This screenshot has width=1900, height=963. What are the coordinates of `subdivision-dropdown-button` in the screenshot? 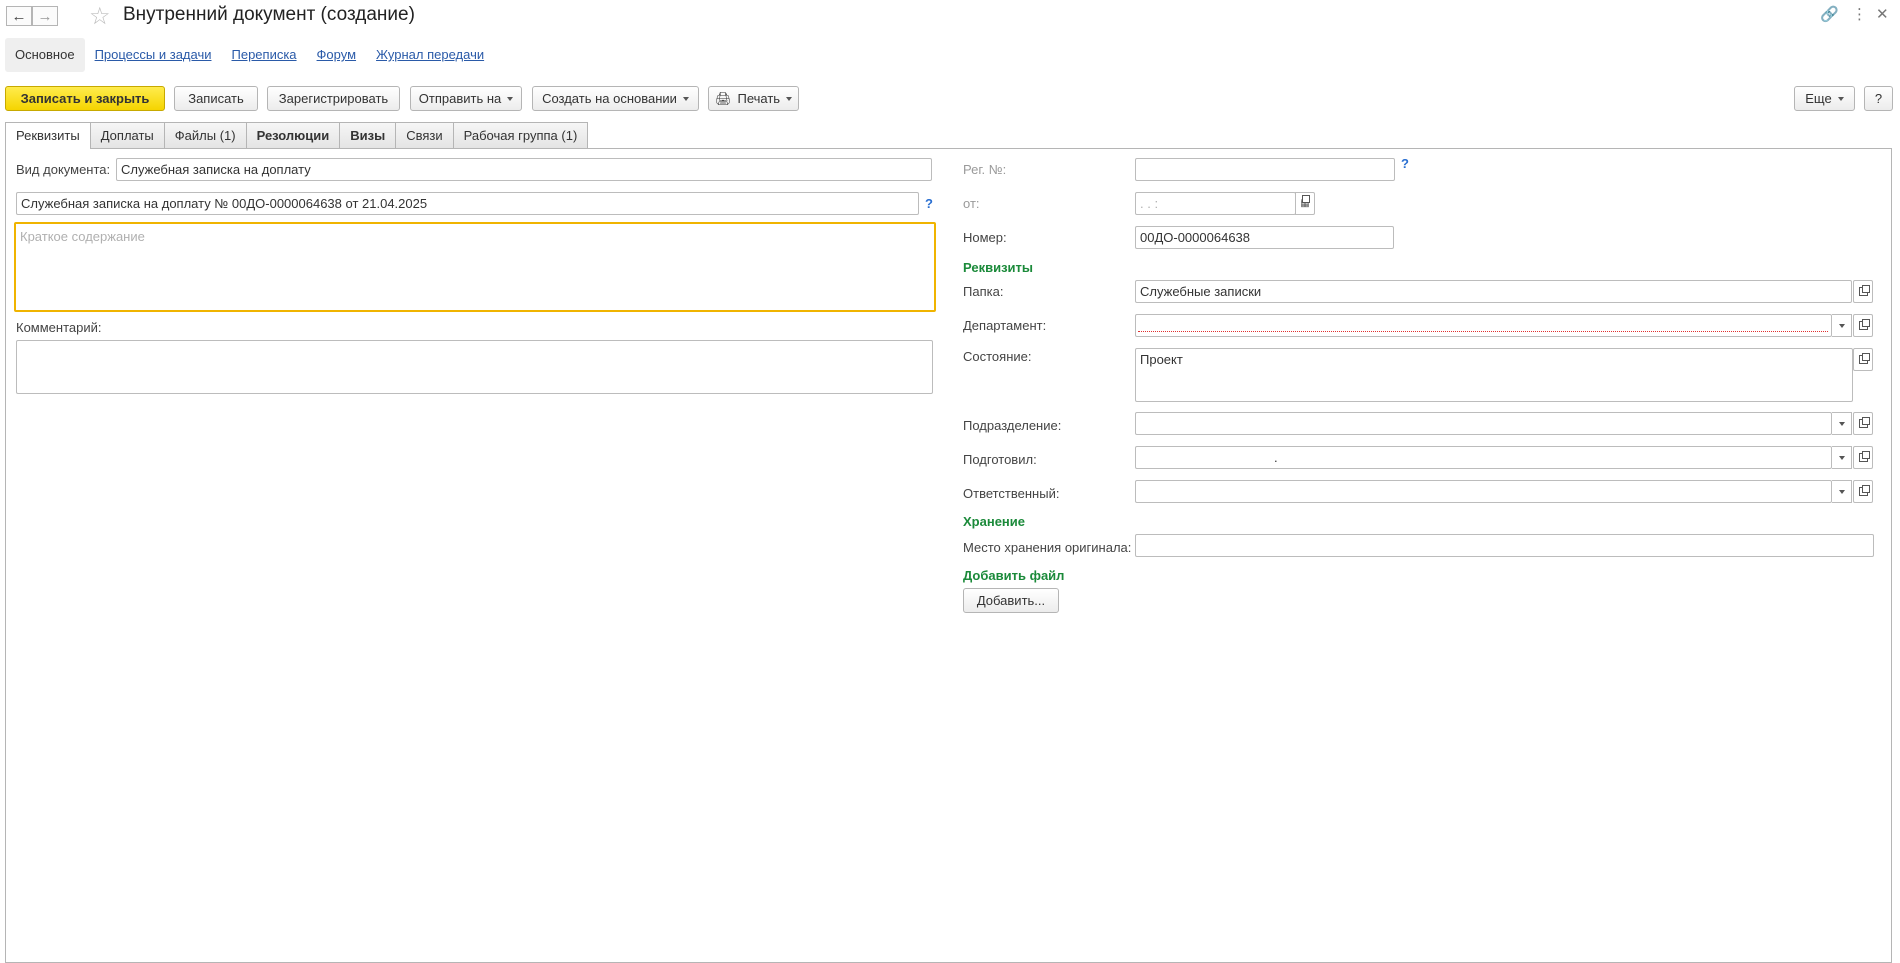 It's located at (1842, 423).